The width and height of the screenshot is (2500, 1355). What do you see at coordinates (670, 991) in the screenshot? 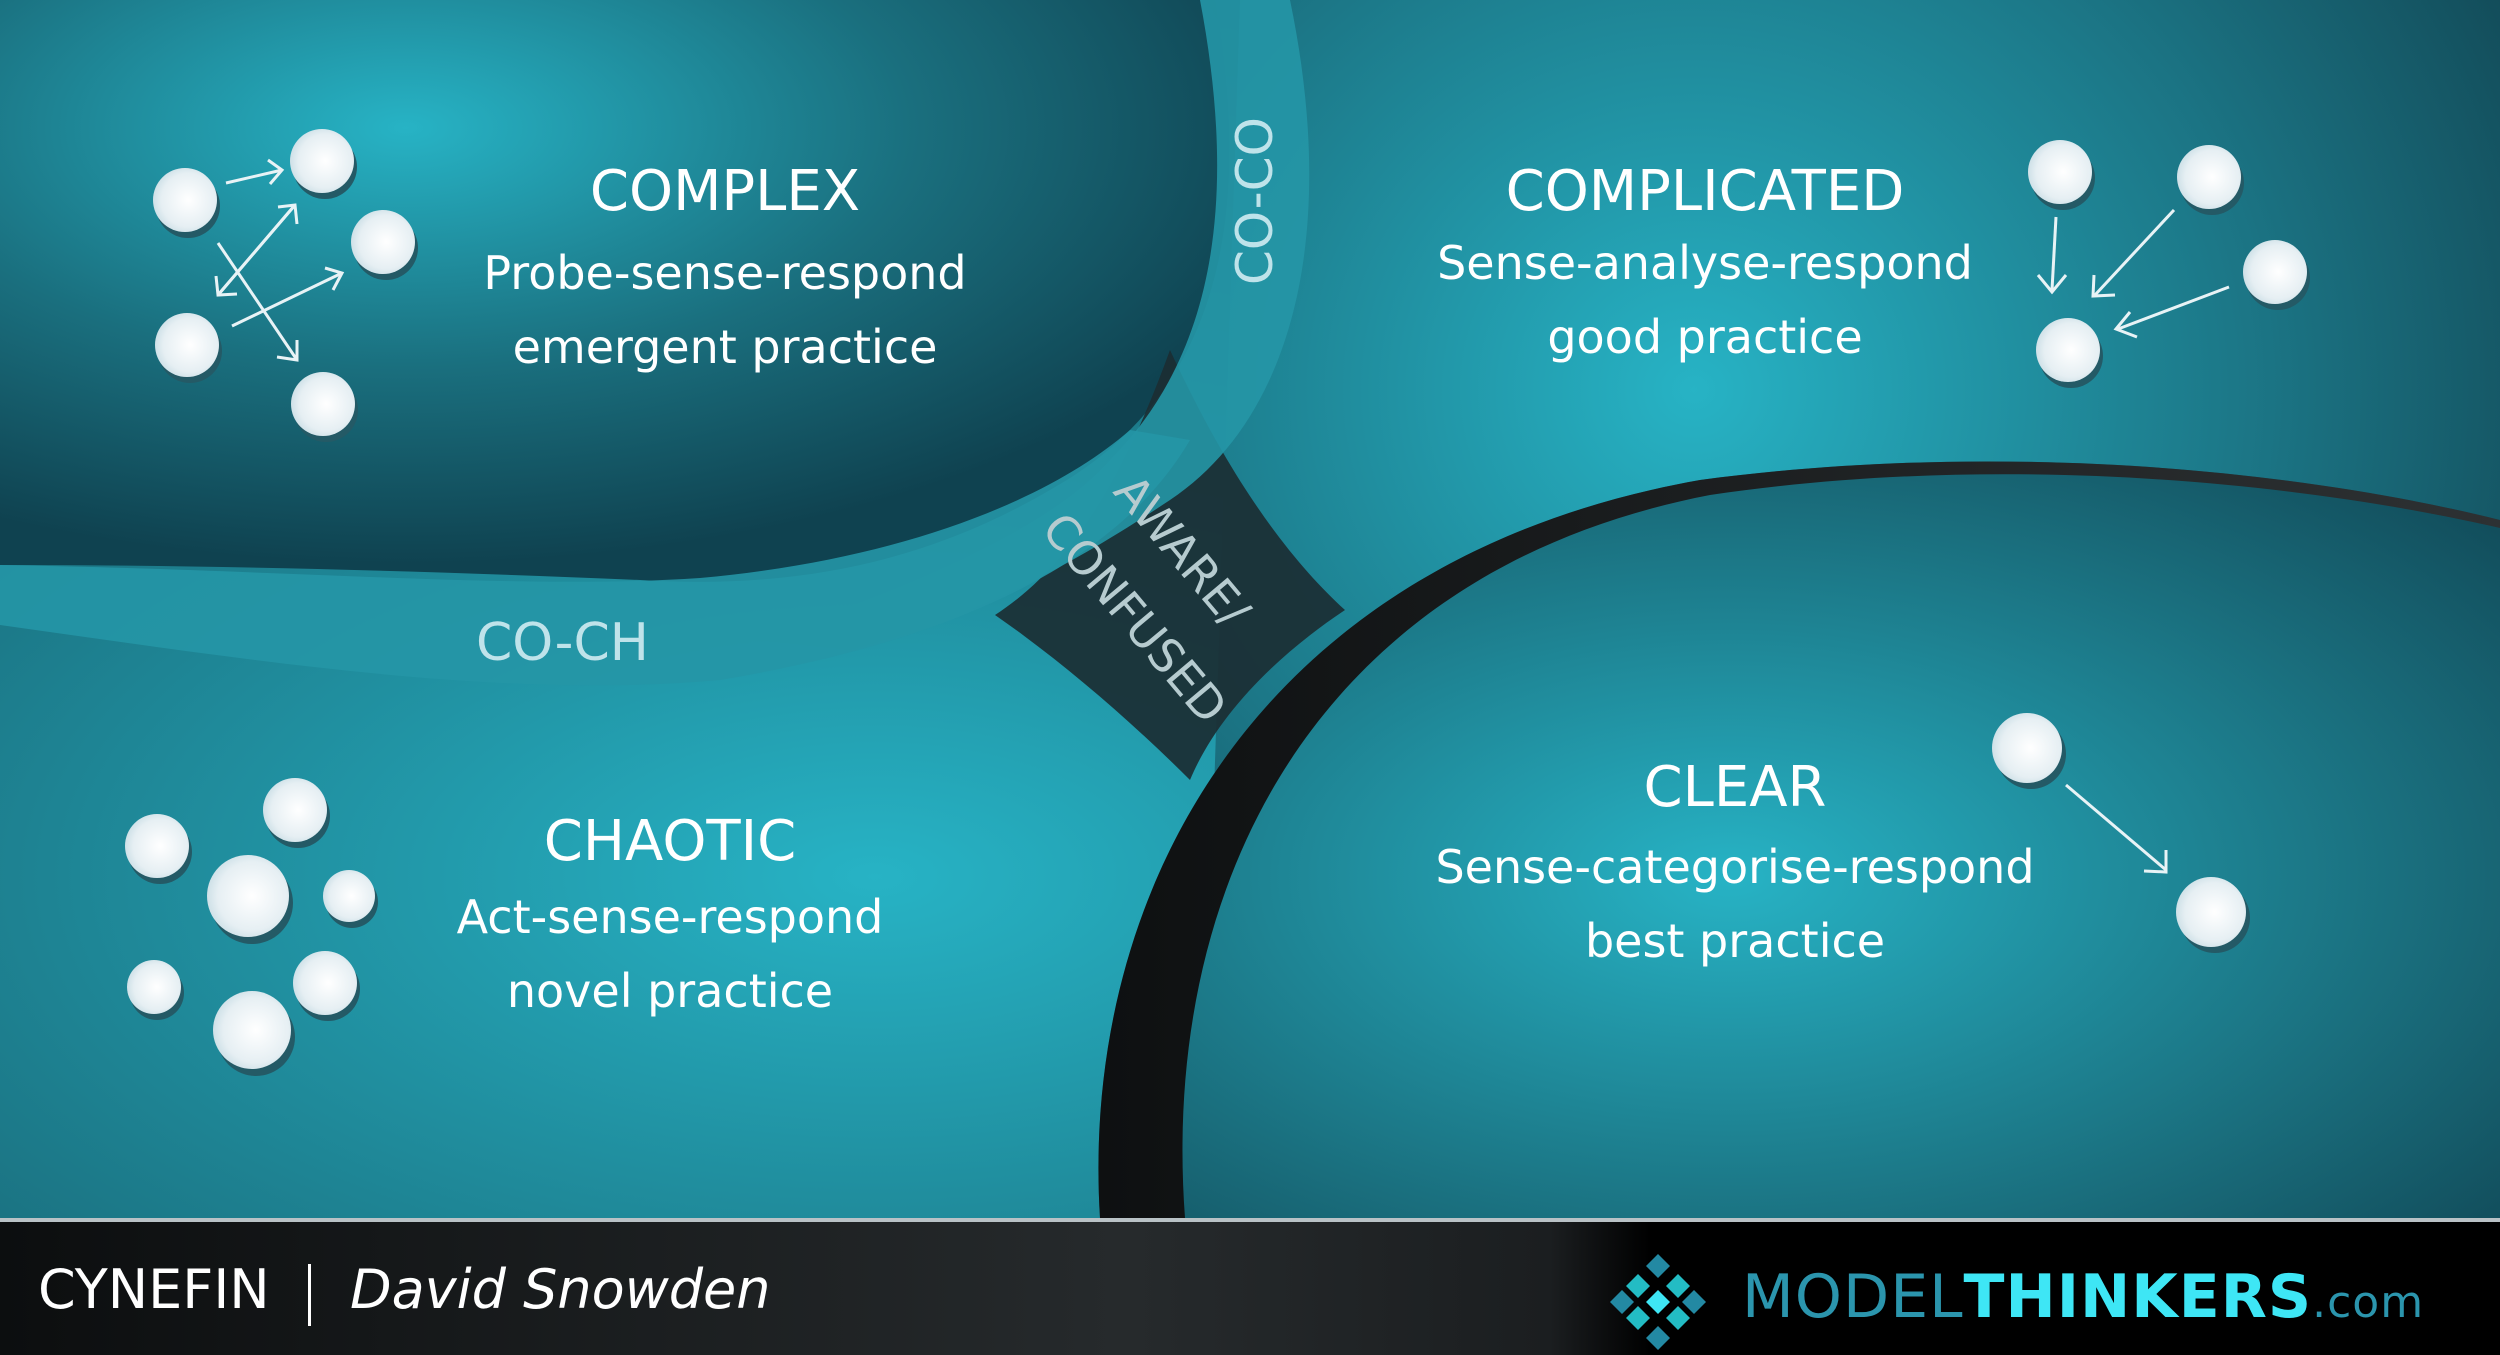
I see `chaotic-practice: novel practice` at bounding box center [670, 991].